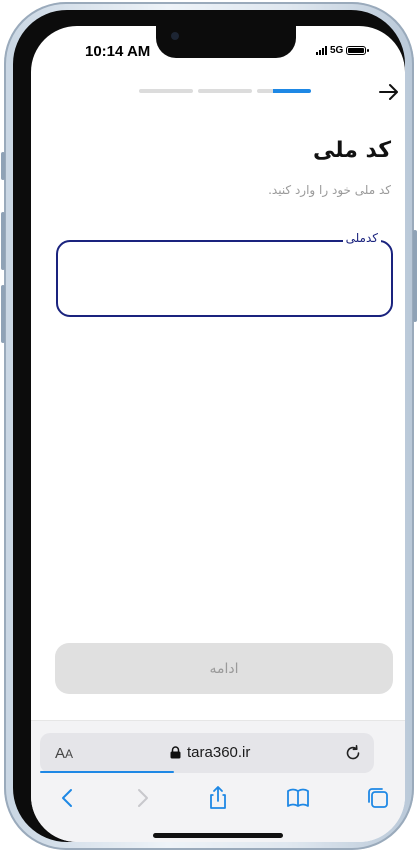 The height and width of the screenshot is (854, 420). What do you see at coordinates (69, 754) in the screenshot?
I see `text-size-label-small: A` at bounding box center [69, 754].